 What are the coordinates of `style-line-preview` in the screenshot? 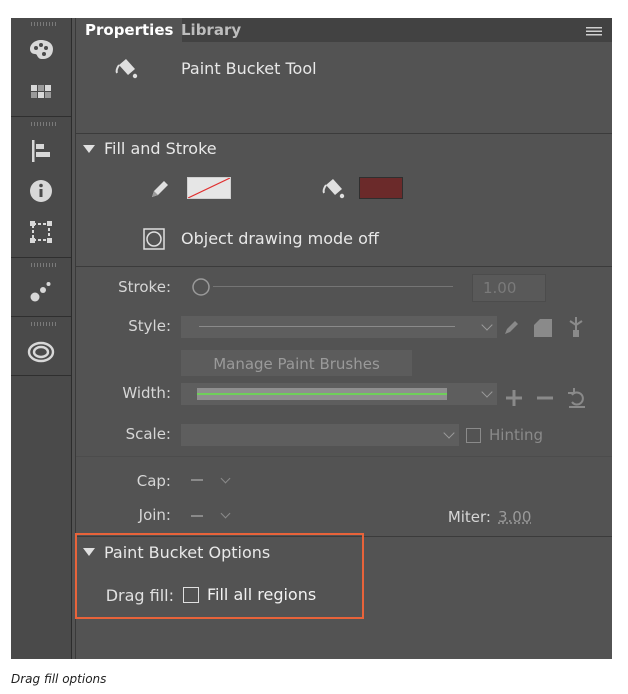 It's located at (327, 326).